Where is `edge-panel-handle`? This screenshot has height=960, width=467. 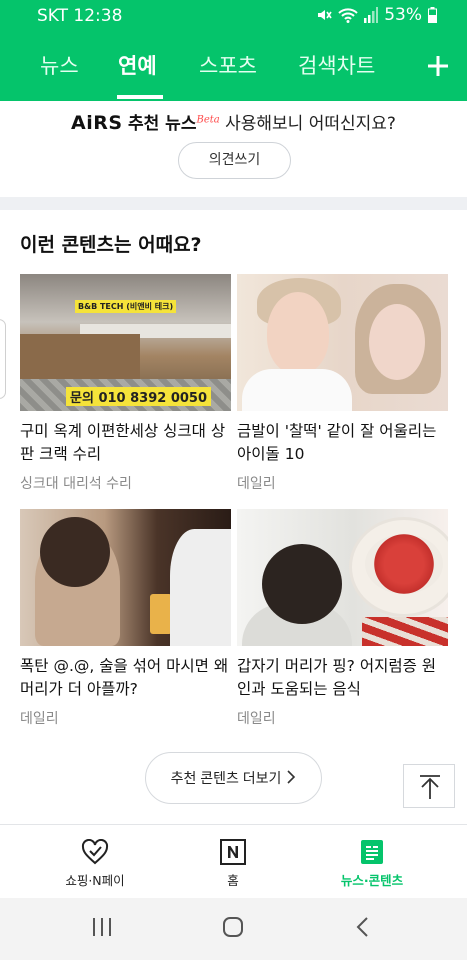
edge-panel-handle is located at coordinates (3, 359).